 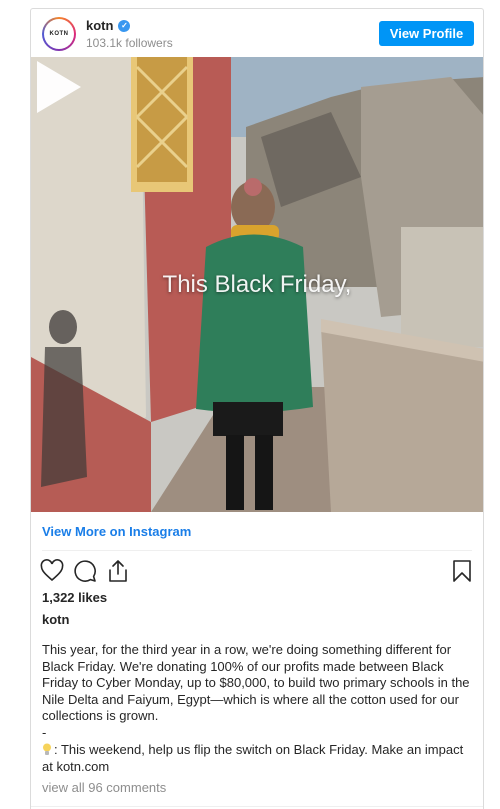 What do you see at coordinates (99, 25) in the screenshot?
I see `username: kotn` at bounding box center [99, 25].